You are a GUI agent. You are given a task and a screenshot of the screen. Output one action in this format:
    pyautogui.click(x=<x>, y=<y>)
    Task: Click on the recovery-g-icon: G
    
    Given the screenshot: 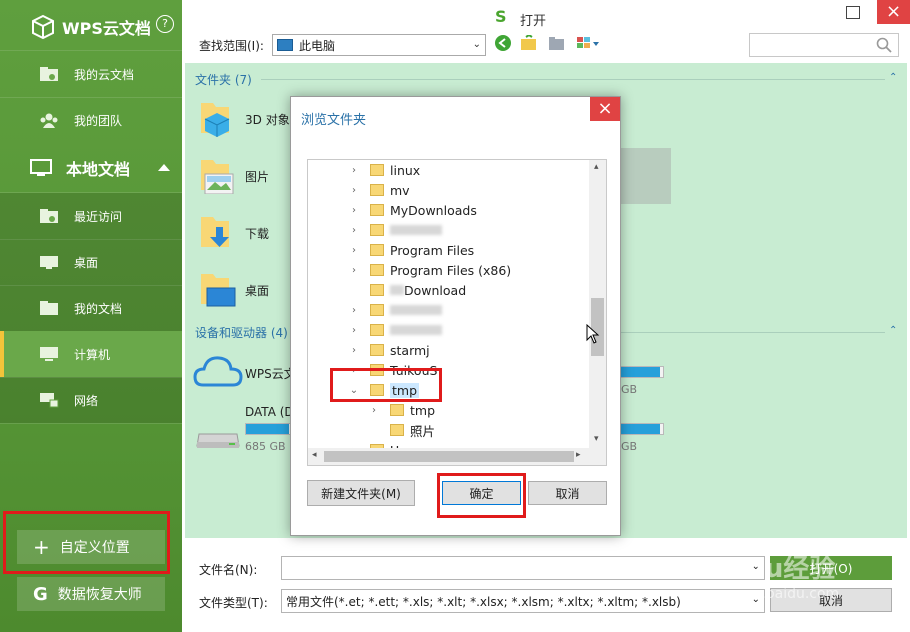 What is the action you would take?
    pyautogui.click(x=40, y=594)
    